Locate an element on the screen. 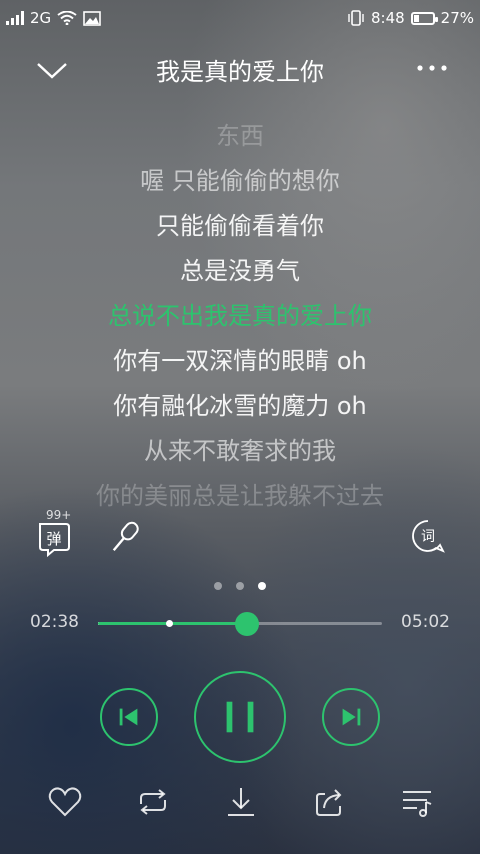 This screenshot has width=480, height=854. lyric-line-current: 总说不出我是真的爱上你 is located at coordinates (240, 316).